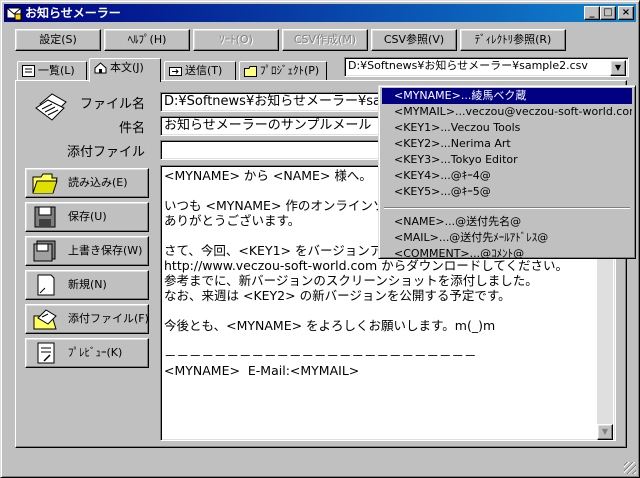 This screenshot has height=478, width=640. What do you see at coordinates (507, 96) in the screenshot?
I see `menu-item-myname: <MYNAME>...綾馬ベク蔵` at bounding box center [507, 96].